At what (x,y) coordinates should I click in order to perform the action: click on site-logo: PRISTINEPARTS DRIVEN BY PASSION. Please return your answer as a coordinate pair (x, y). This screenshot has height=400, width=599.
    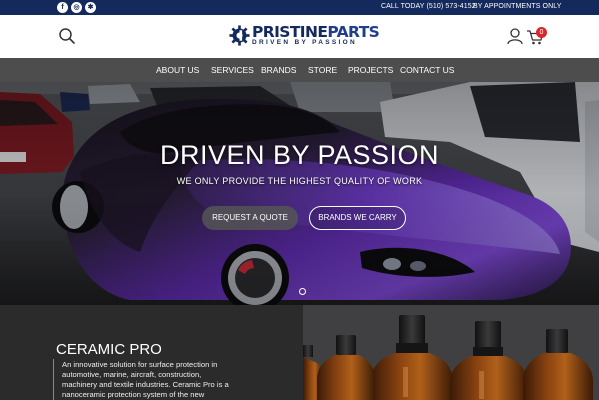
    Looking at the image, I should click on (304, 37).